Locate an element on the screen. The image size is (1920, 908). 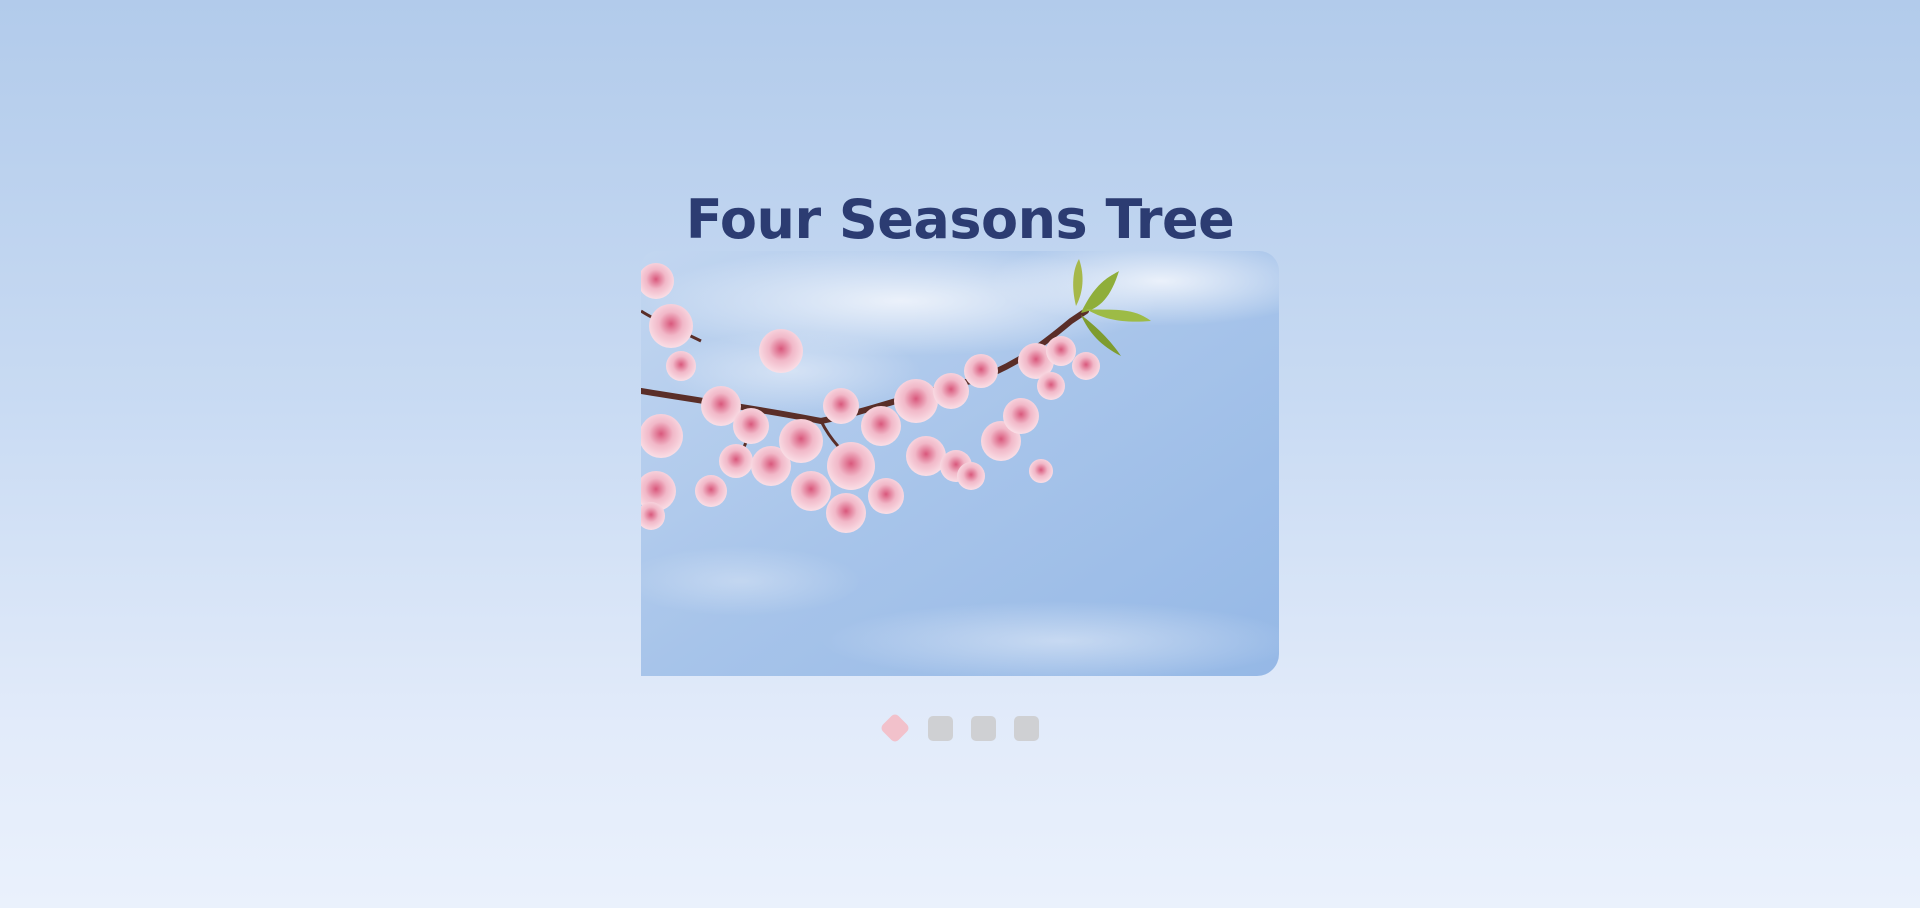
page-title: Four Seasons Tree is located at coordinates (960, 220).